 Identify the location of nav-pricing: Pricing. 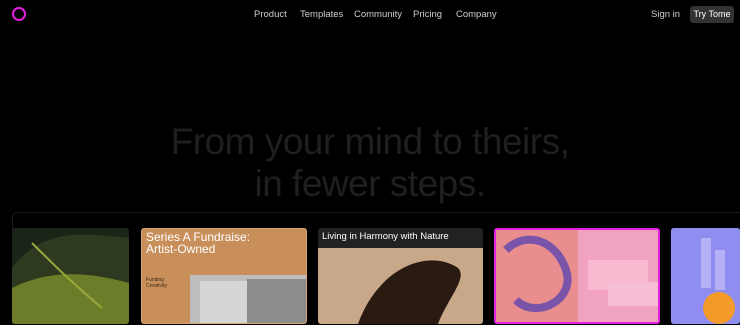
(427, 14).